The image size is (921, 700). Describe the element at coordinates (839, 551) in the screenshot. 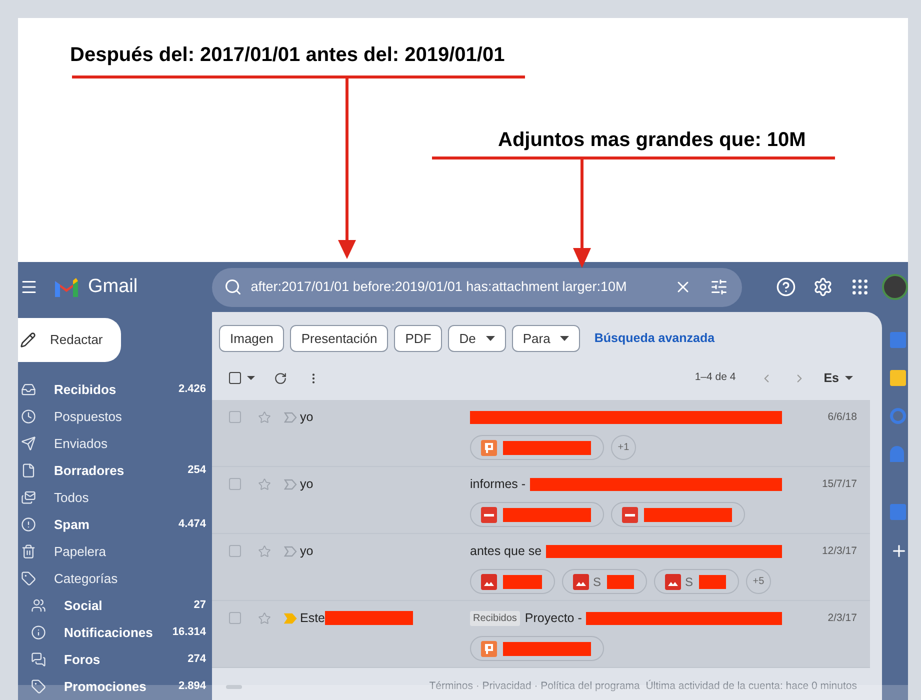

I see `email-date: 12/3/17` at that location.